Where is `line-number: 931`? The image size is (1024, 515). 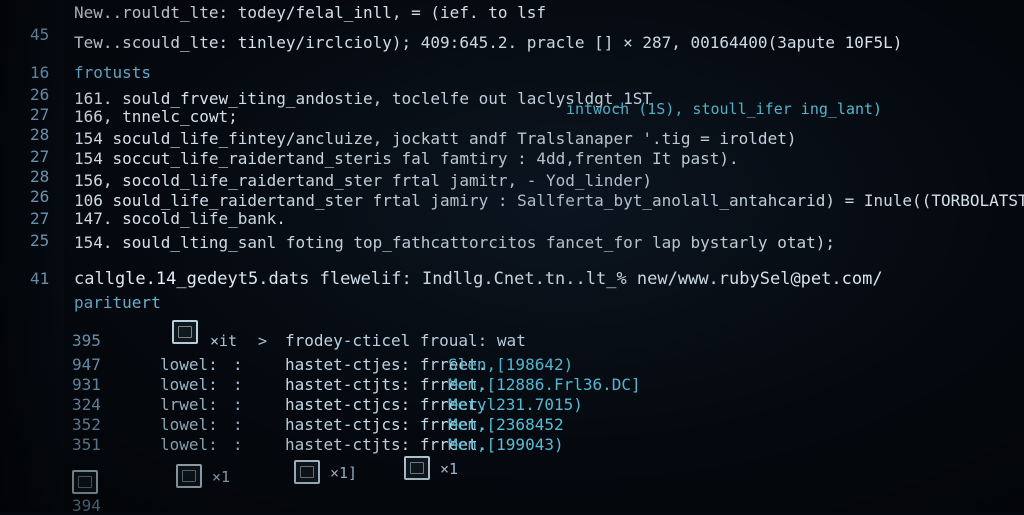
line-number: 931 is located at coordinates (86, 384).